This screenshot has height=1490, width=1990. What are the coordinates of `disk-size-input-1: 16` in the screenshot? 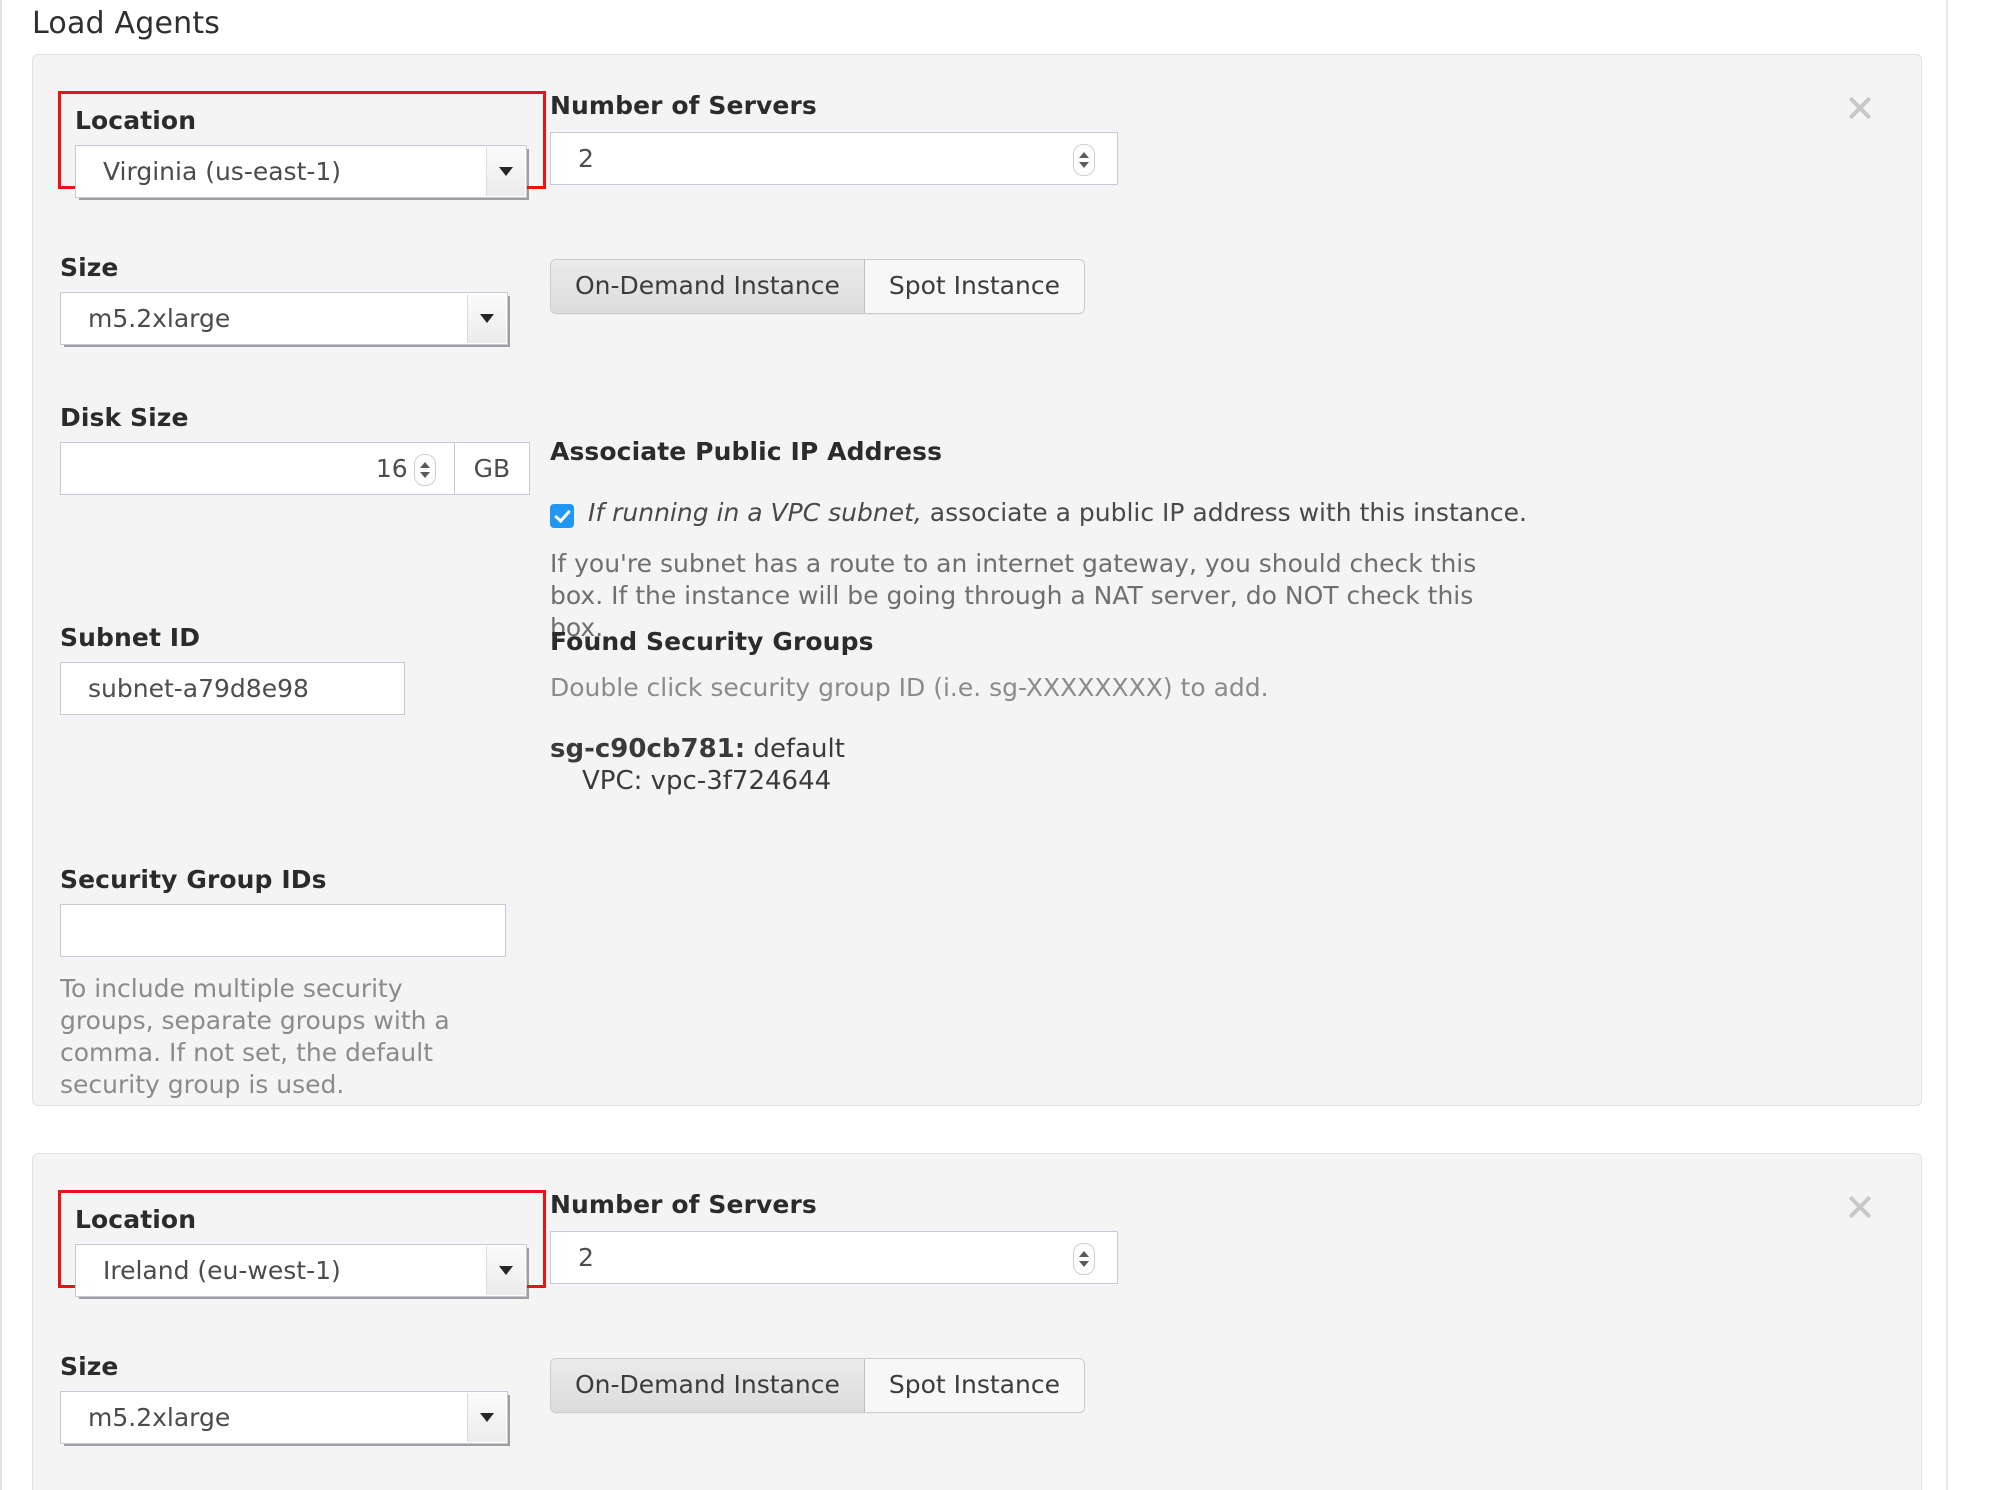 It's located at (257, 468).